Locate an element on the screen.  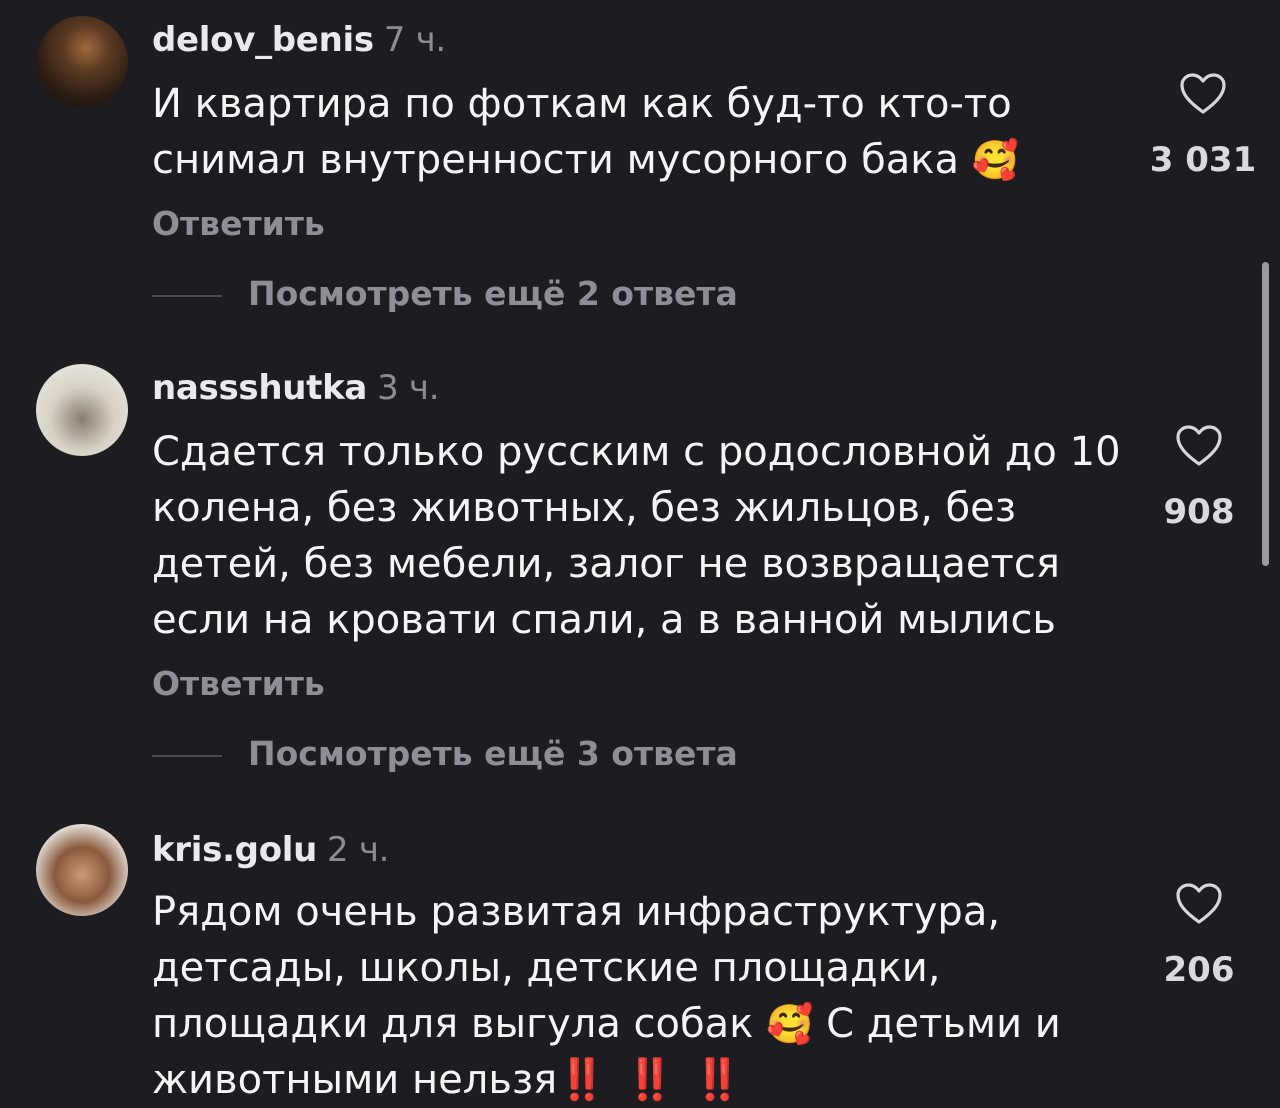
username-text: delov_benis is located at coordinates (263, 40).